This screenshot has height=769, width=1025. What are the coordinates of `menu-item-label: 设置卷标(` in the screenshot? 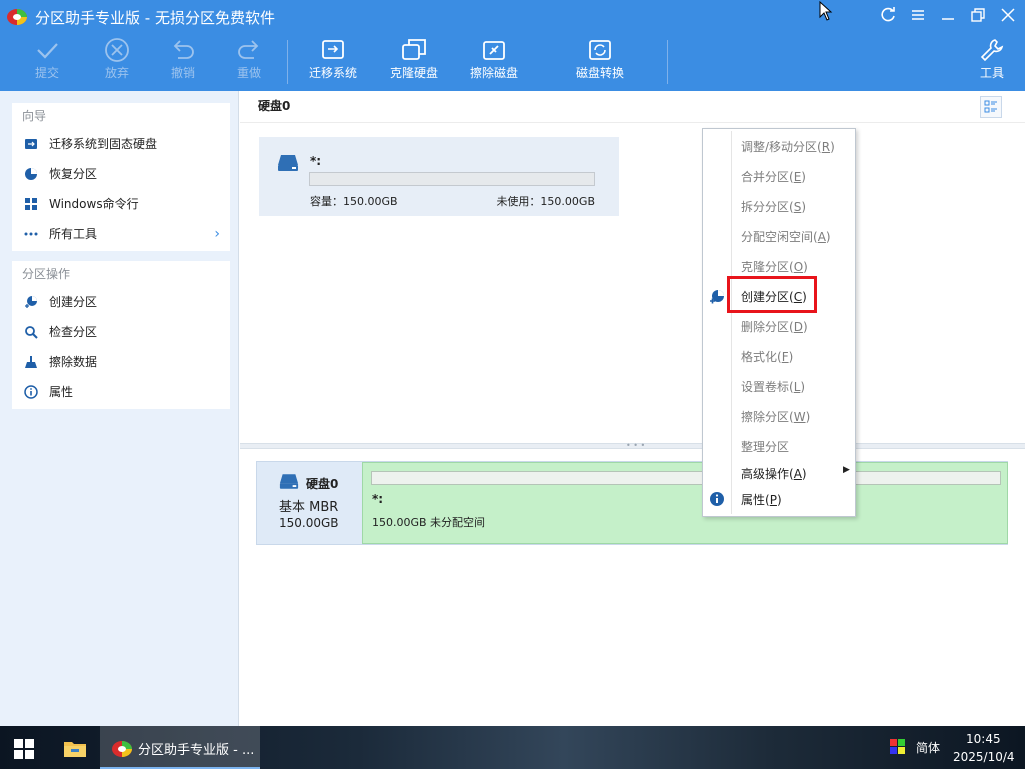 It's located at (767, 387).